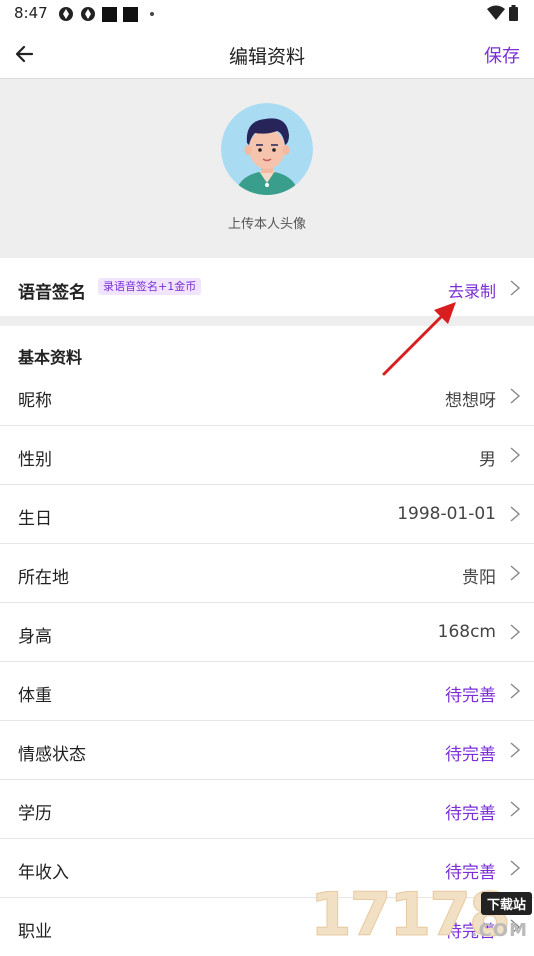 The height and width of the screenshot is (956, 534). What do you see at coordinates (267, 455) in the screenshot?
I see `row-gender: 性别 男` at bounding box center [267, 455].